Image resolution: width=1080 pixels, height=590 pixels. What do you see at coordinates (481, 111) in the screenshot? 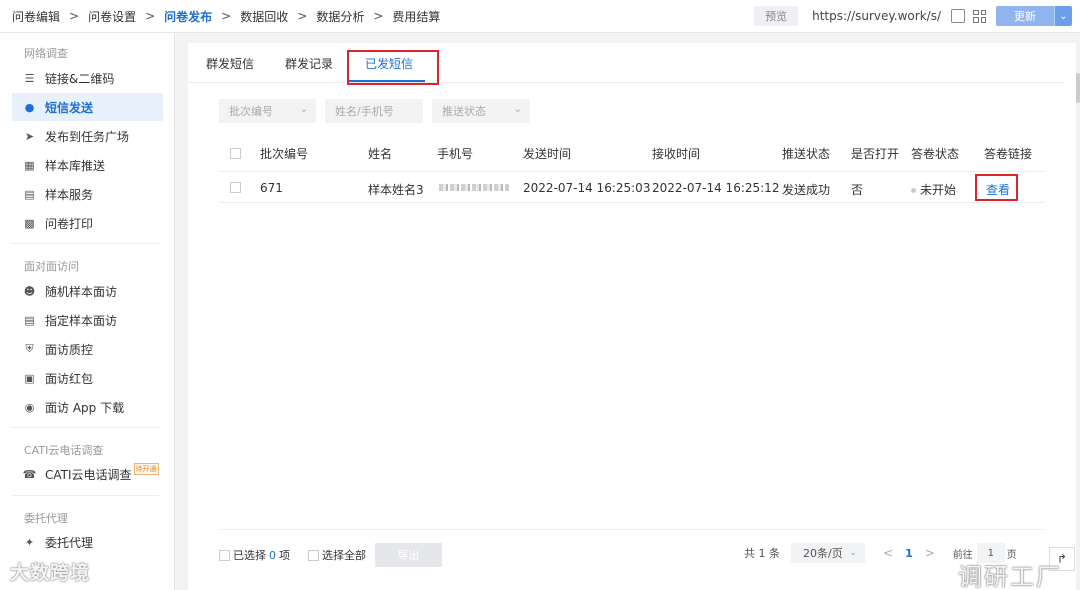
I see `push-status-filter: 推送状态 ⌄` at bounding box center [481, 111].